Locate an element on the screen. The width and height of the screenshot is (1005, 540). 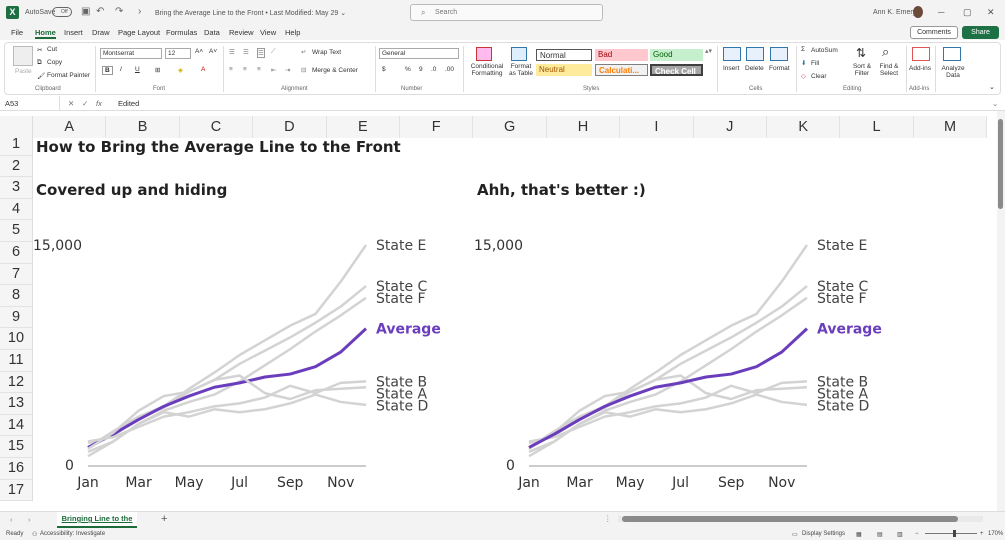
menu-help: Help is located at coordinates (292, 32).